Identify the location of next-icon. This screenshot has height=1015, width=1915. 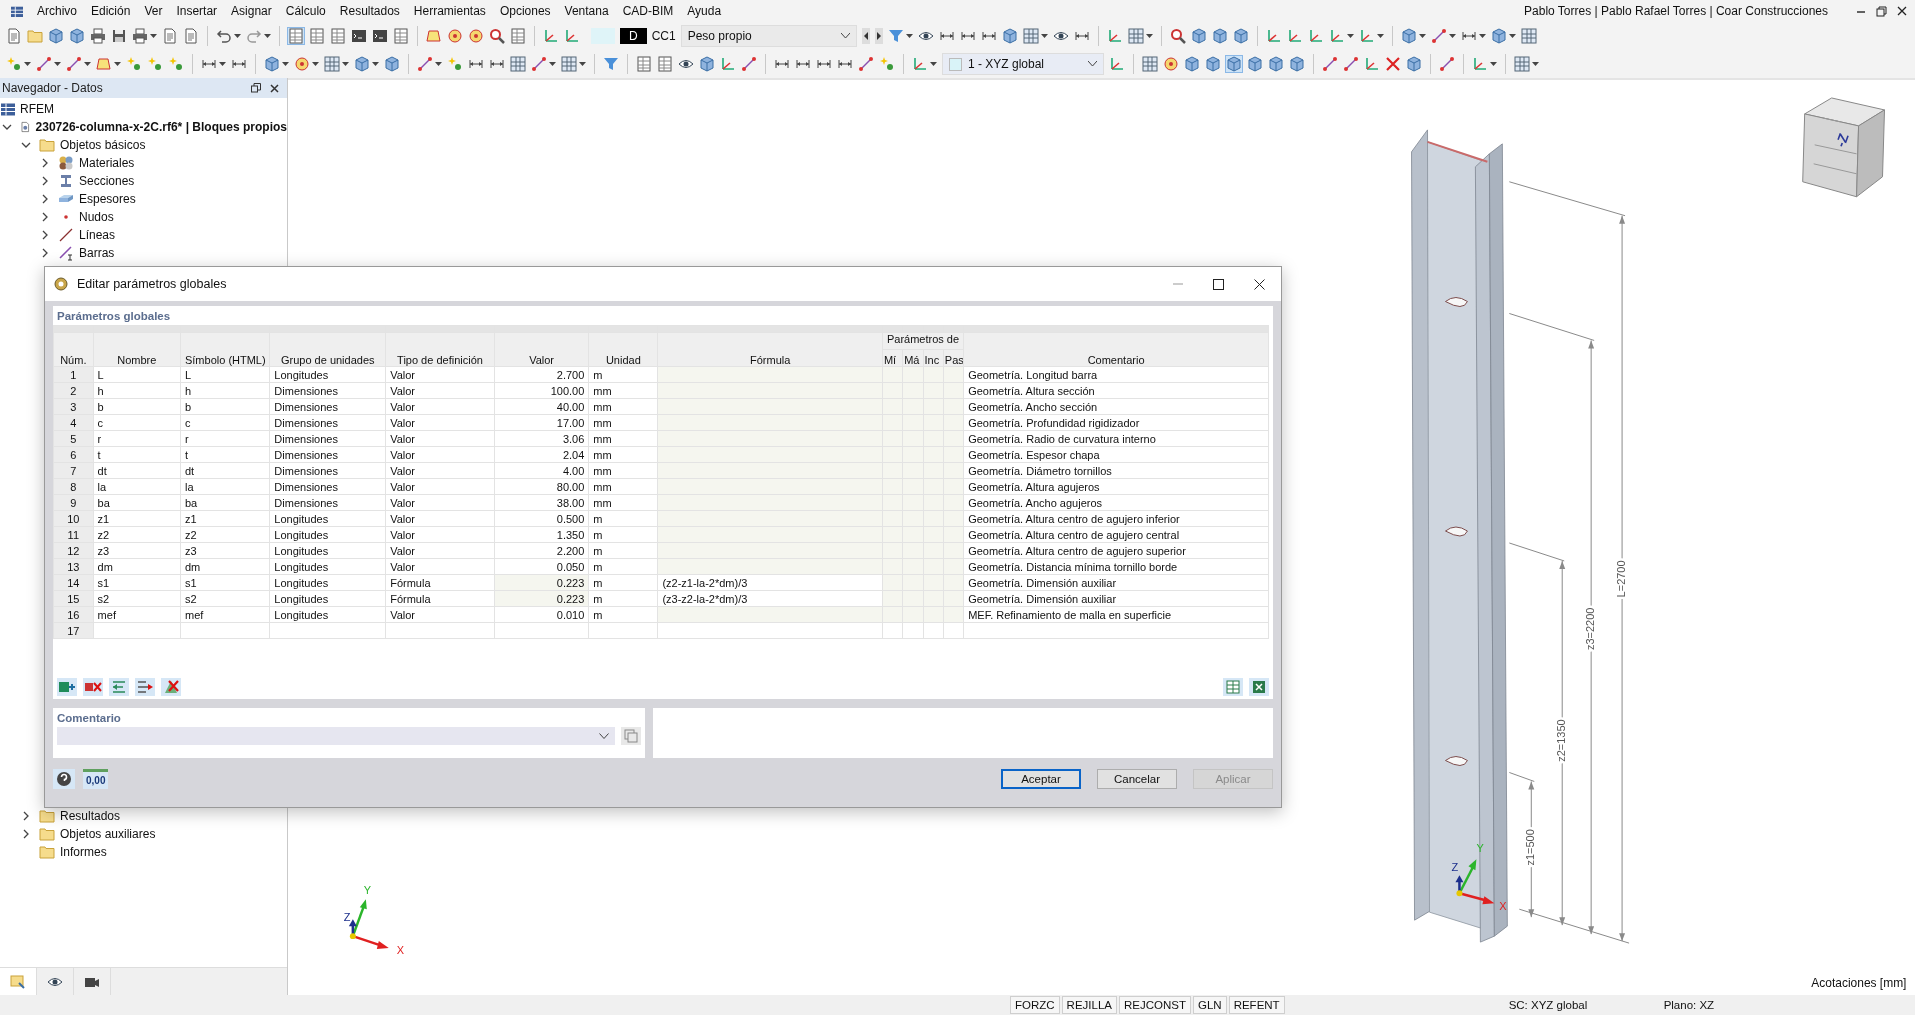
(878, 36).